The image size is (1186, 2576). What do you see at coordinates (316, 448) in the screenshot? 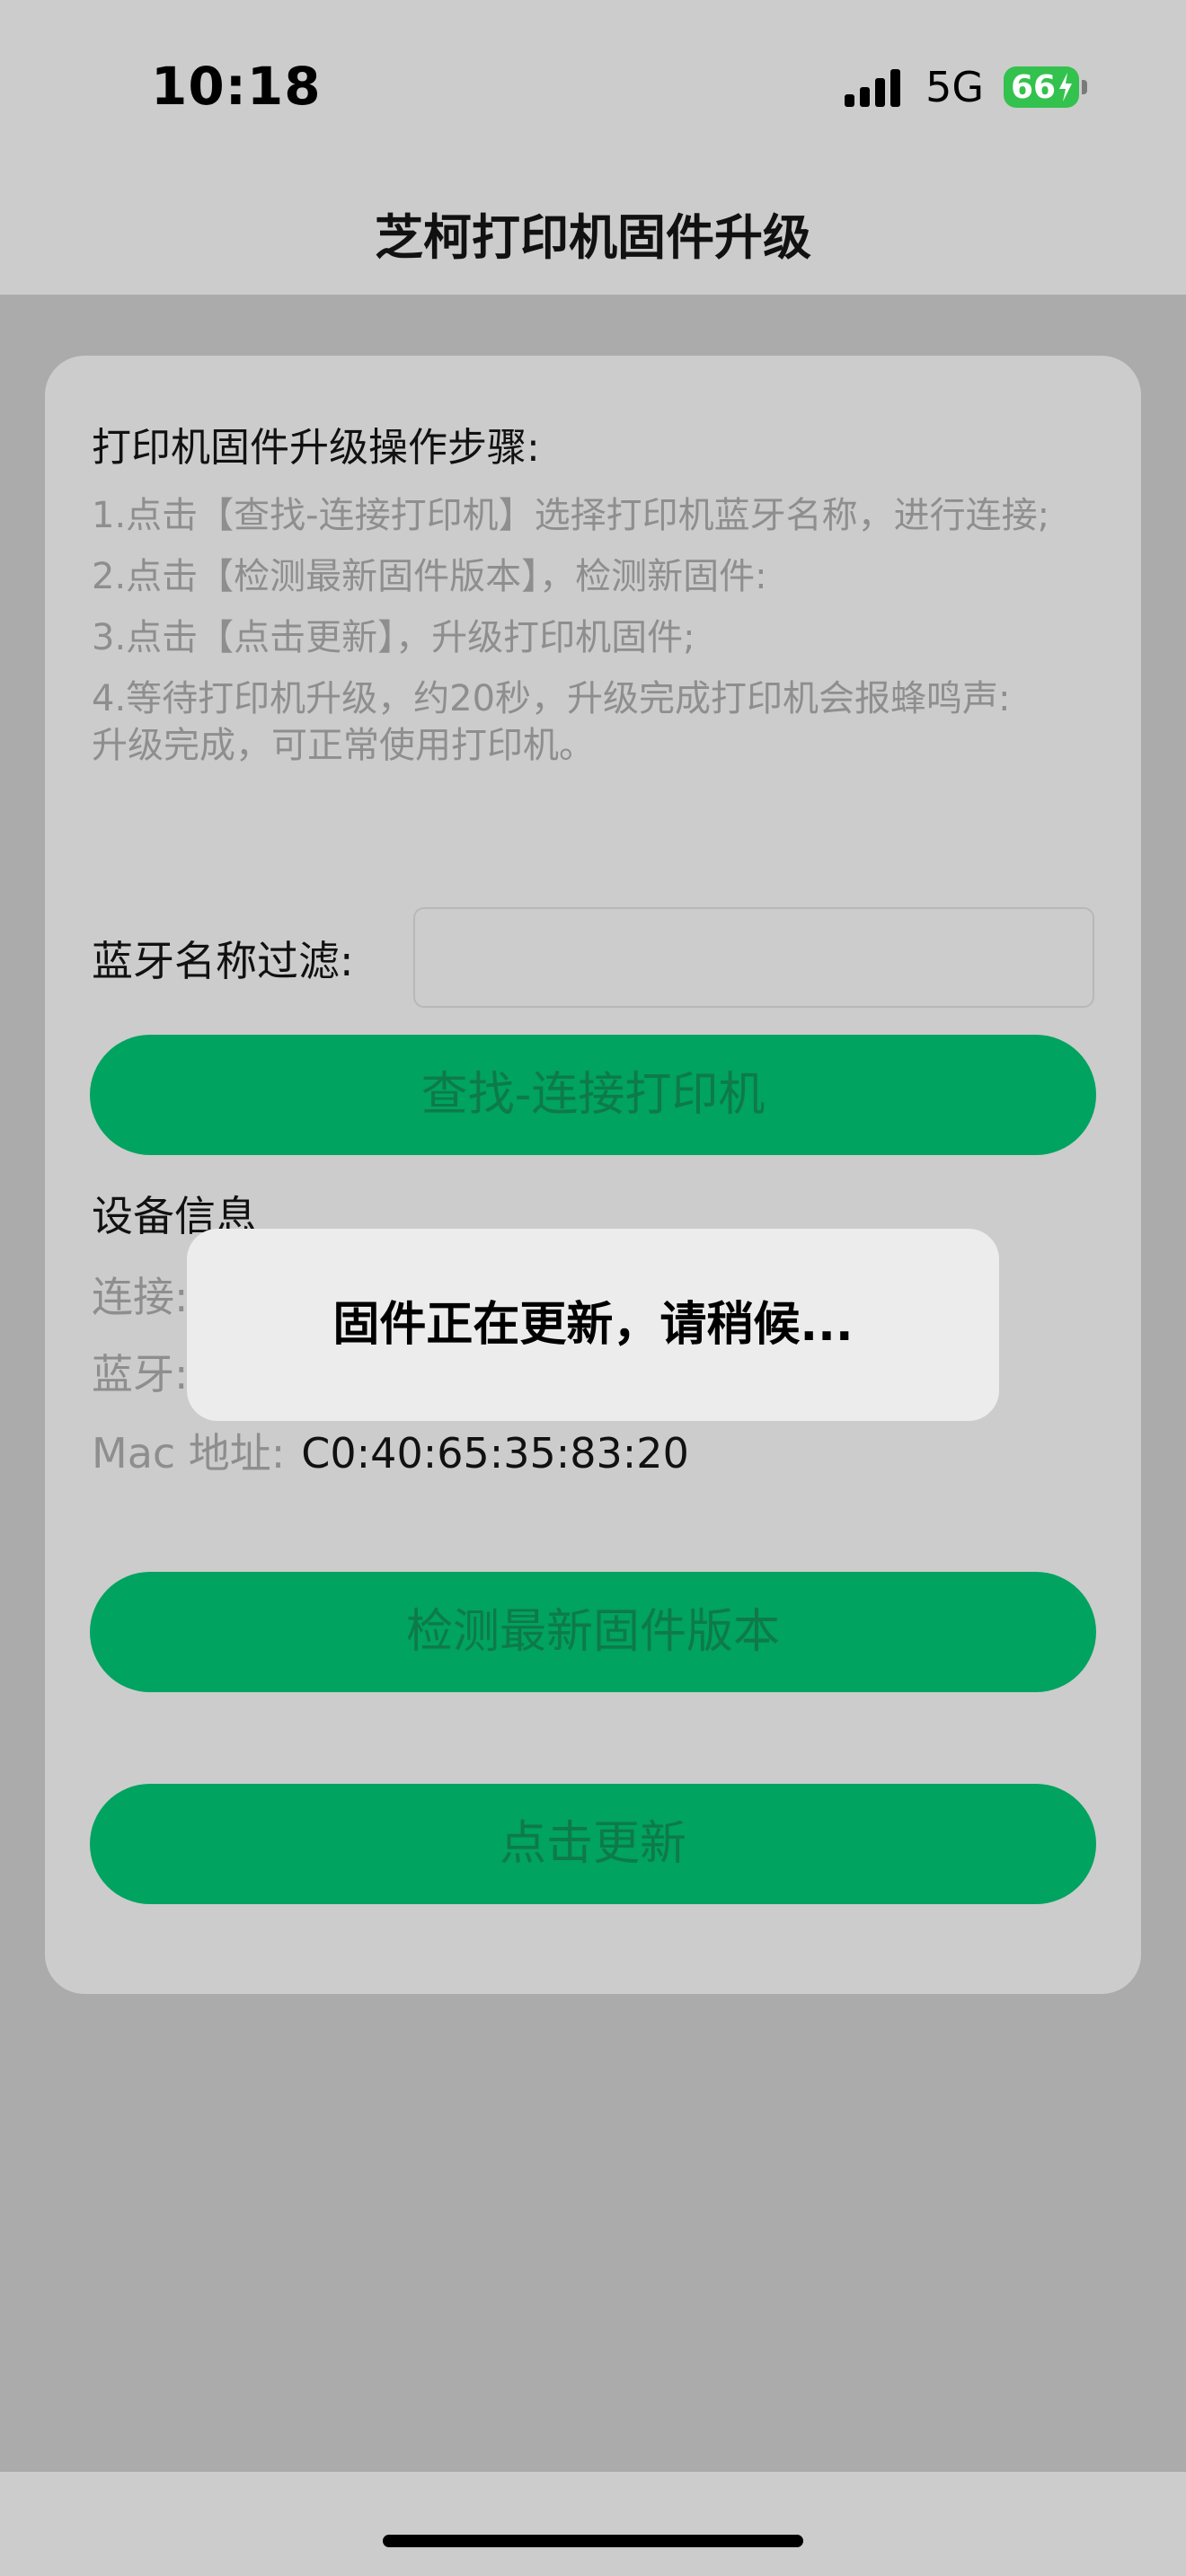
I see `instructions-title: 打印机固件升级操作步骤:` at bounding box center [316, 448].